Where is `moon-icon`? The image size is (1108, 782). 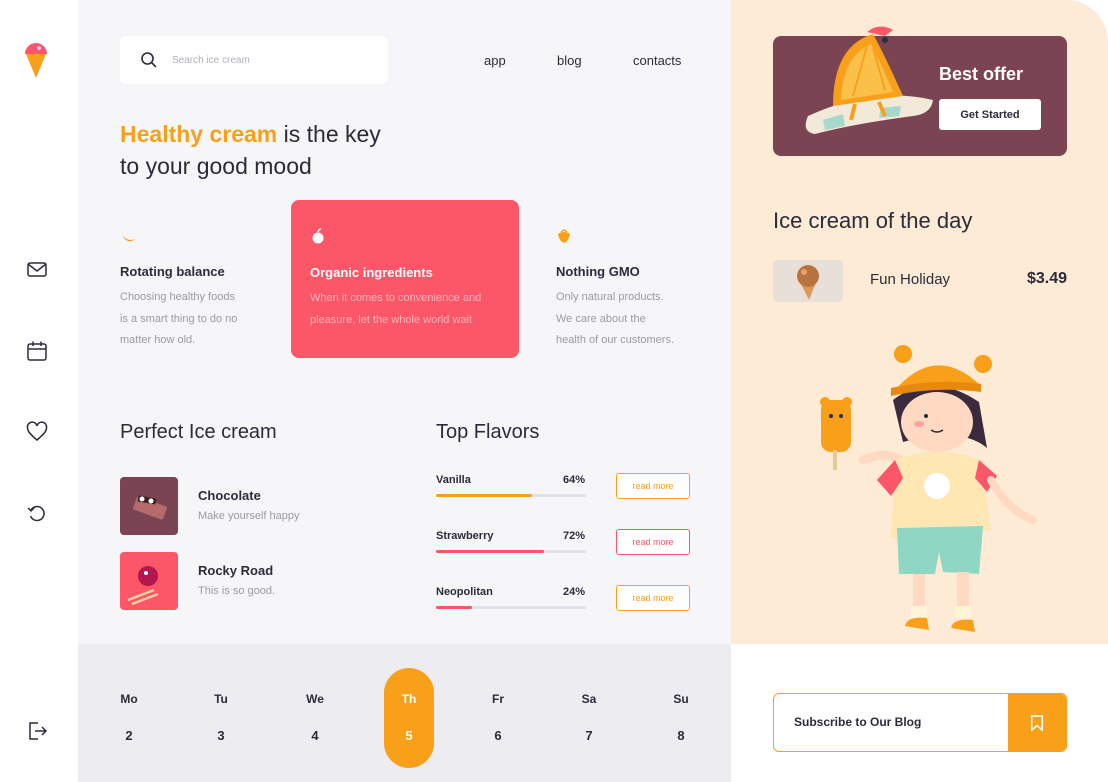
moon-icon is located at coordinates (128, 236).